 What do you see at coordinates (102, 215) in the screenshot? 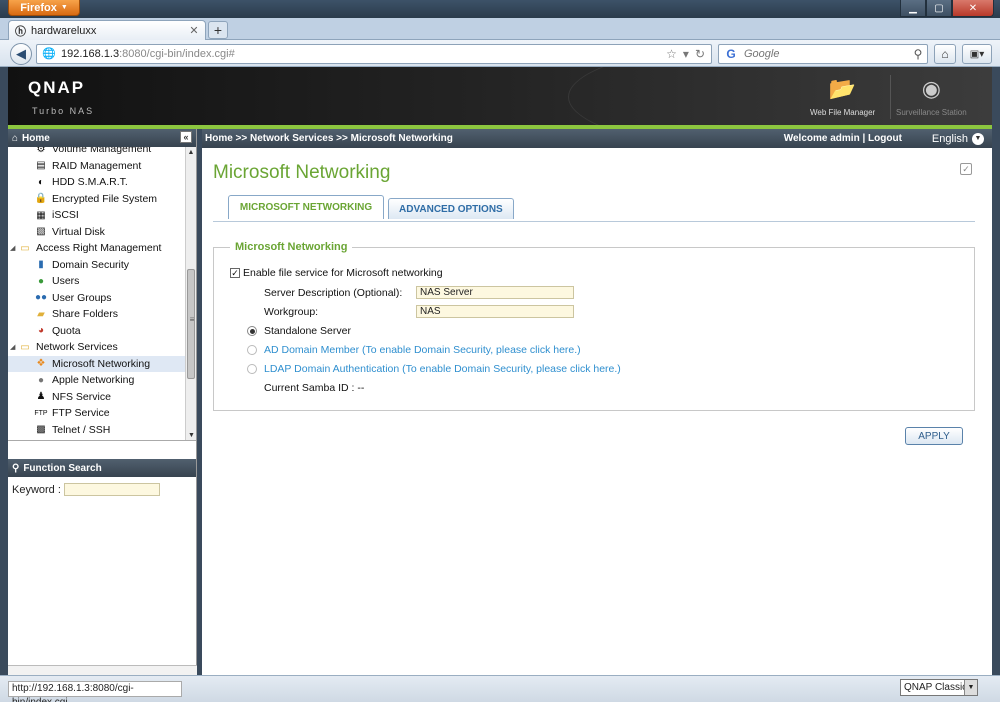
I see `sidebar-item-iscsi: ▦ iSCSI` at bounding box center [102, 215].